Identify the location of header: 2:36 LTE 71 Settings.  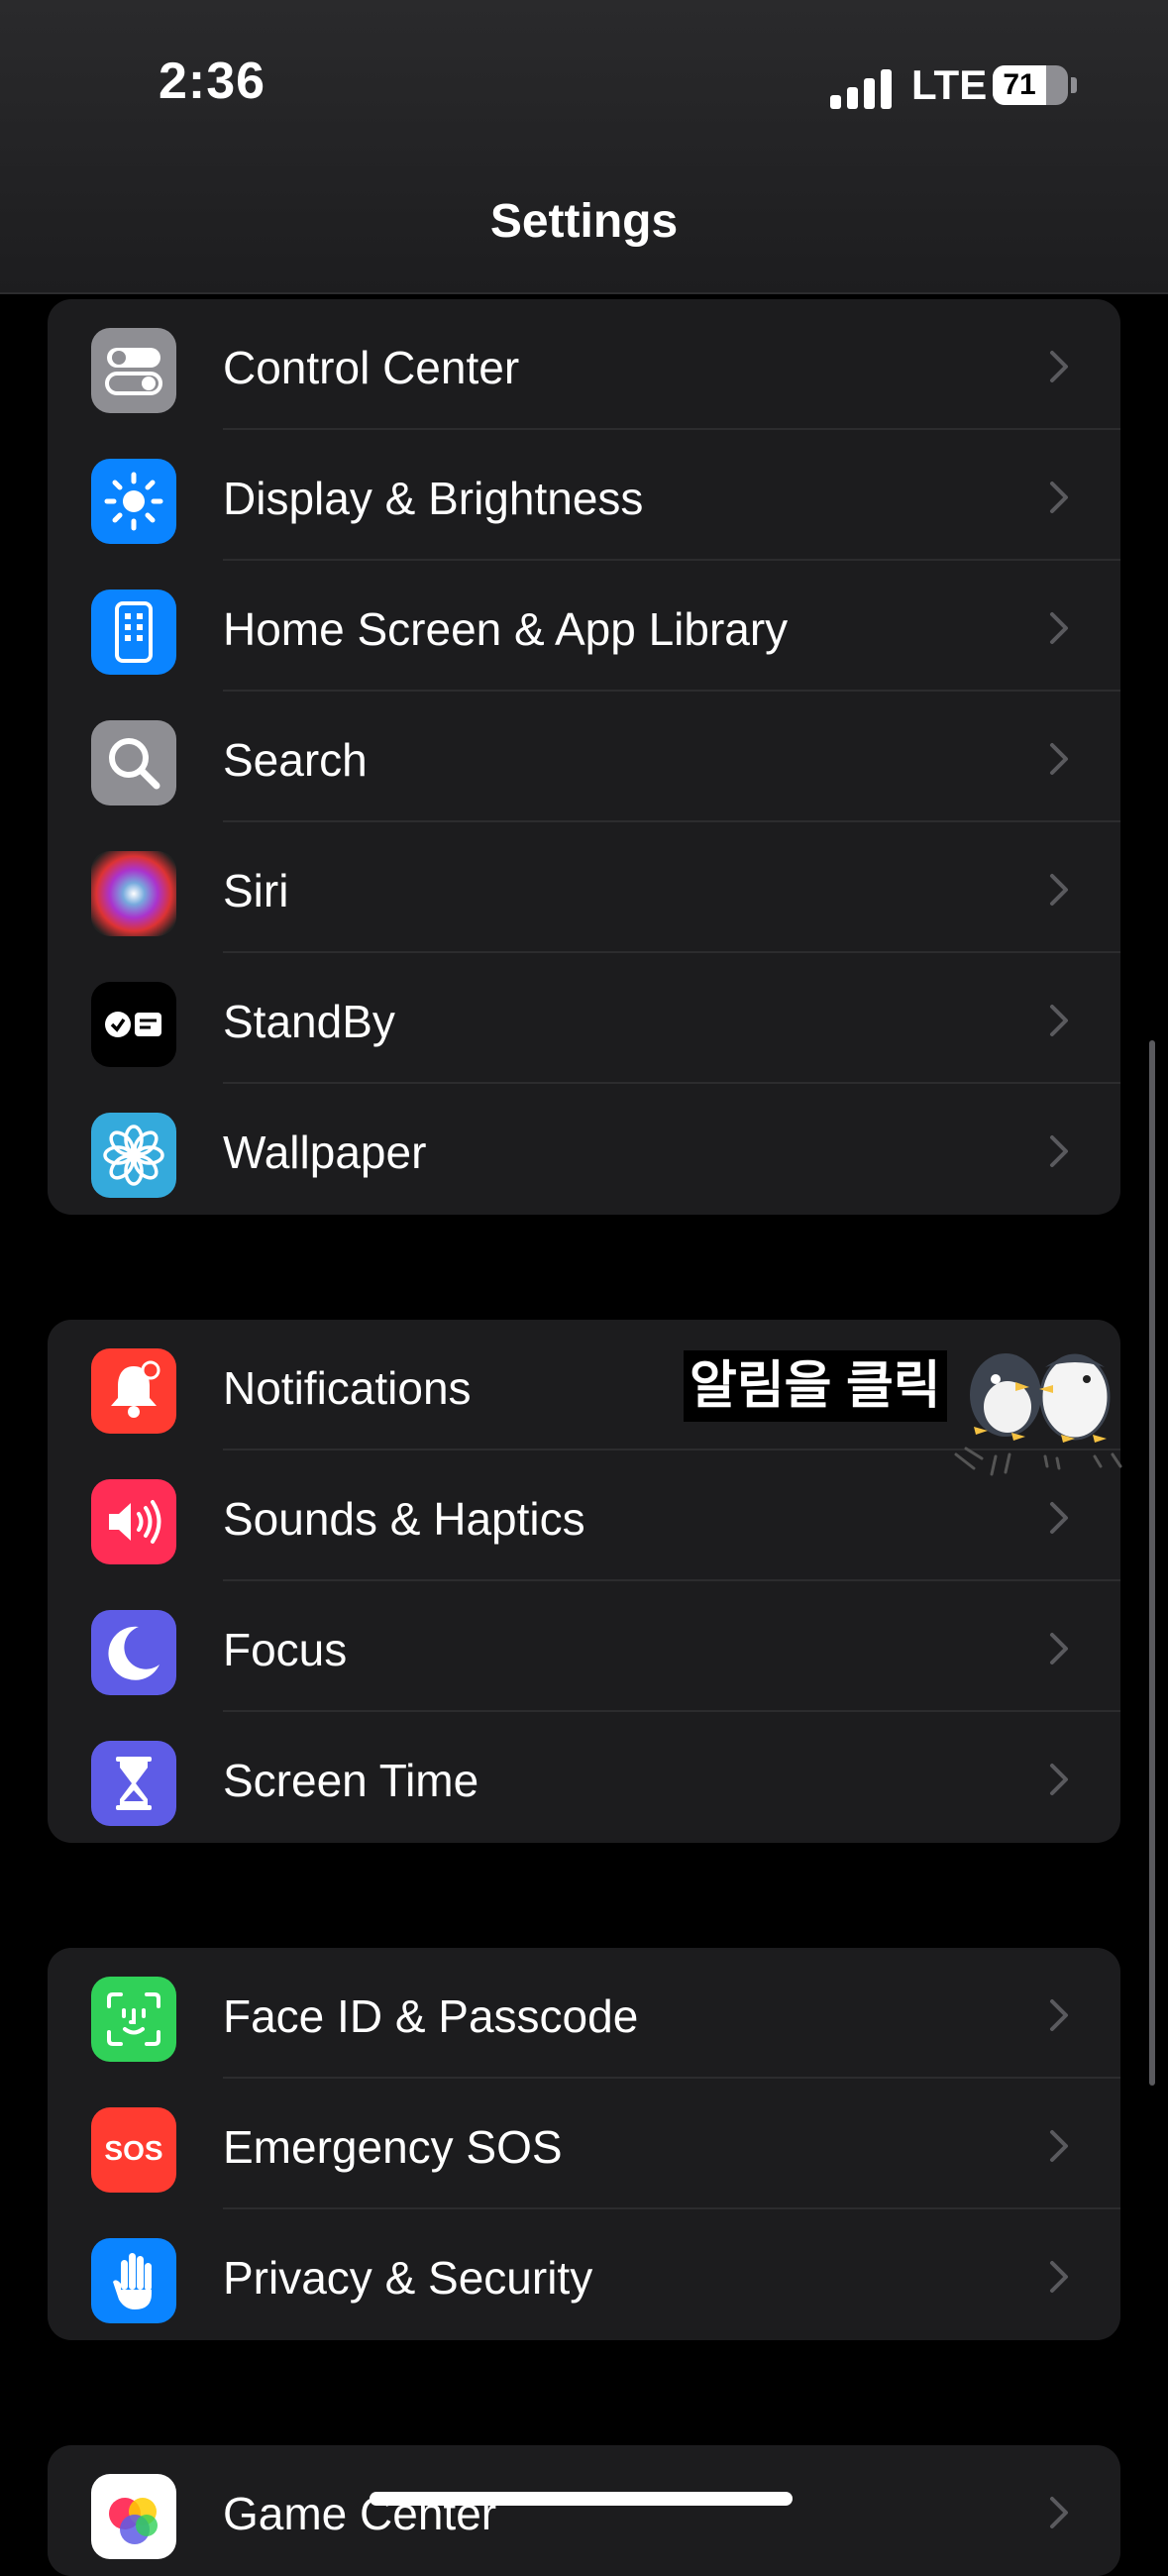
(584, 147).